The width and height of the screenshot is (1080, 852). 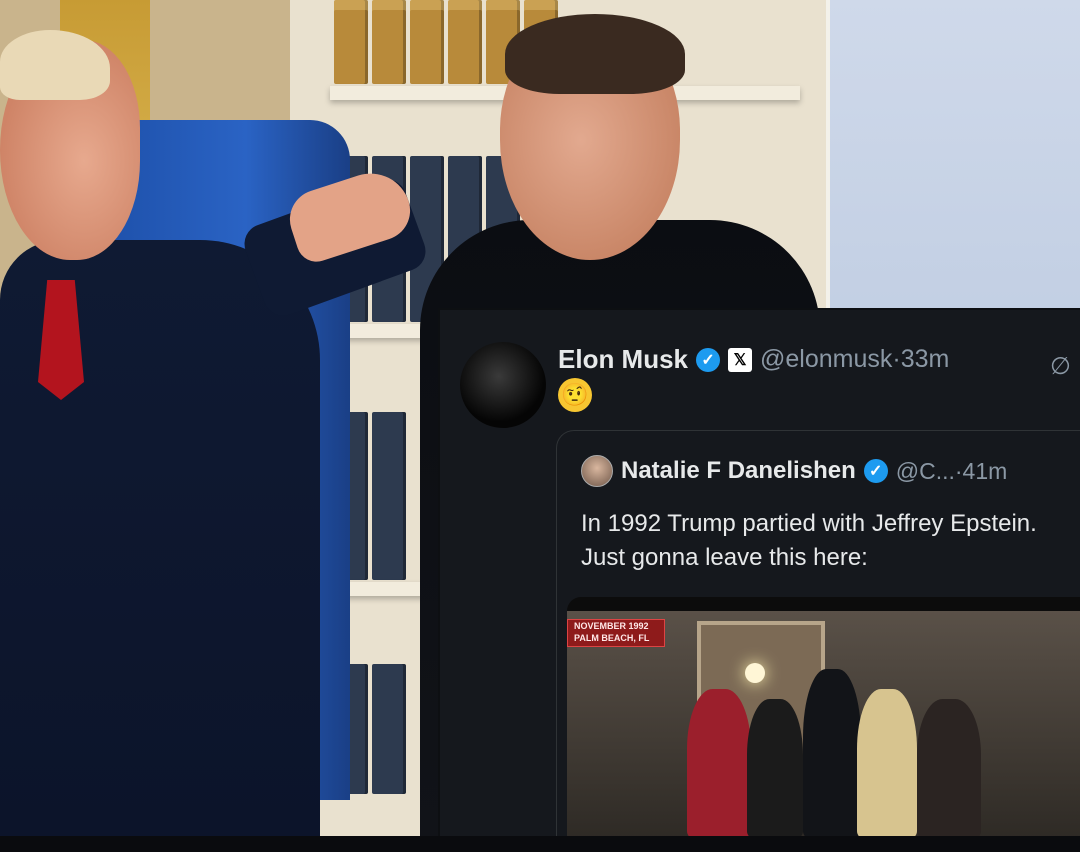 I want to click on raised-eyebrow-emoji: 🤨, so click(x=575, y=395).